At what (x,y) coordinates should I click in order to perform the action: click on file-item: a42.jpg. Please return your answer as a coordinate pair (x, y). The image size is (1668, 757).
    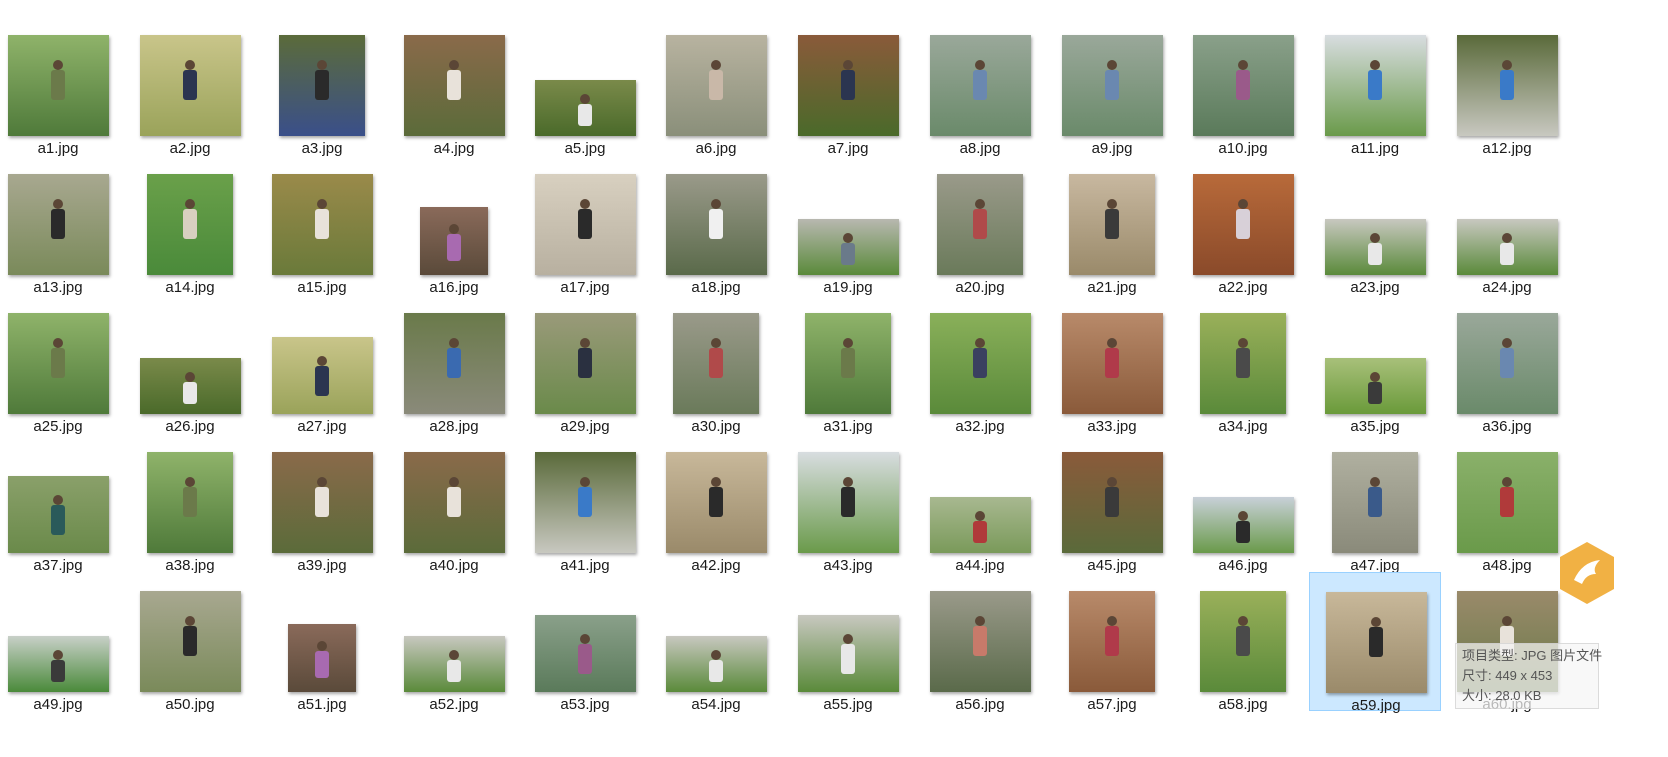
    Looking at the image, I should click on (716, 503).